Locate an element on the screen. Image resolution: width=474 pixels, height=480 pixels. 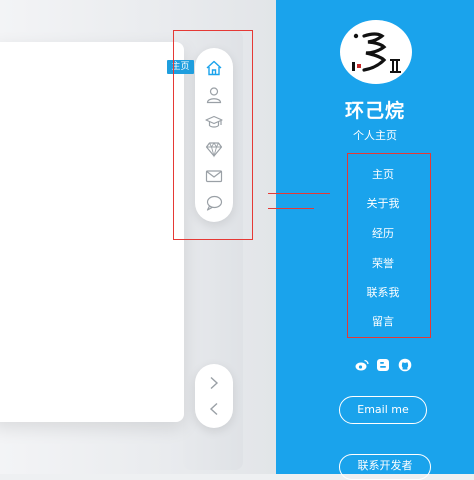
profile-subtitle: 个人主页 is located at coordinates (375, 135).